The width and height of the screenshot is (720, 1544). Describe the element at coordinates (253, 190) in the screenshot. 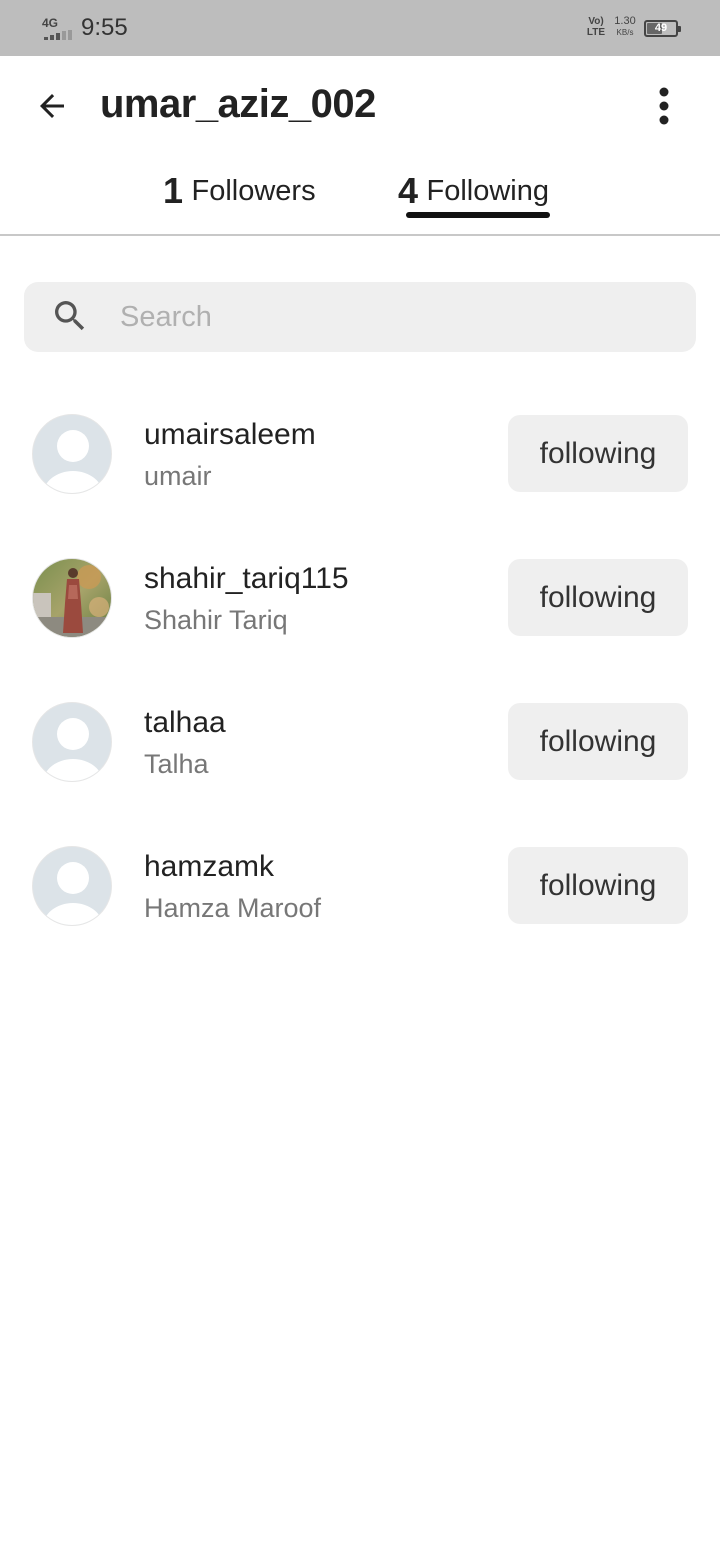

I see `followers-label: Followers` at that location.